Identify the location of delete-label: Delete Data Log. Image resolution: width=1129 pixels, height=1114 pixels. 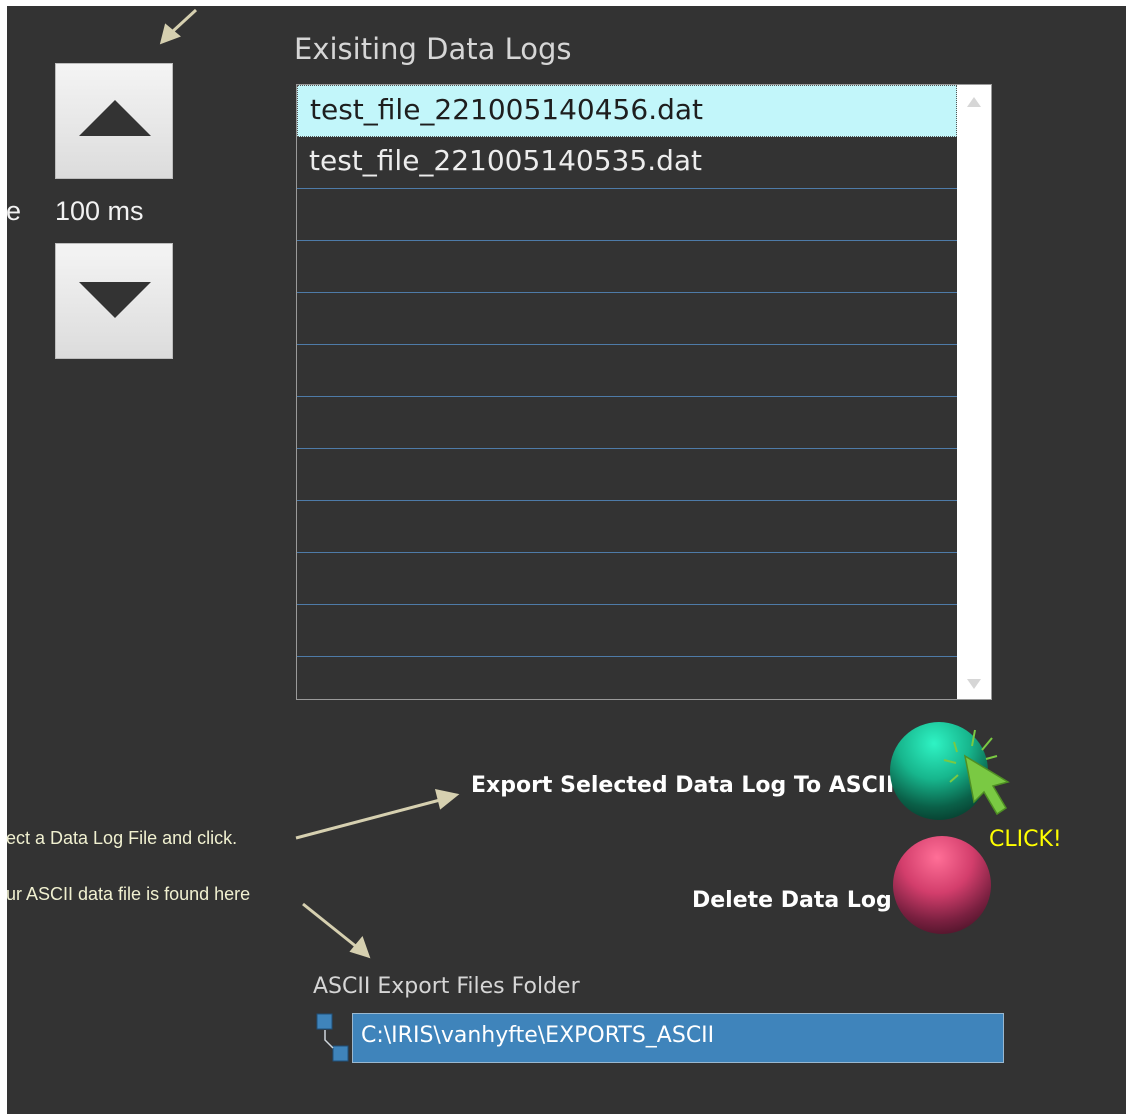
(792, 900).